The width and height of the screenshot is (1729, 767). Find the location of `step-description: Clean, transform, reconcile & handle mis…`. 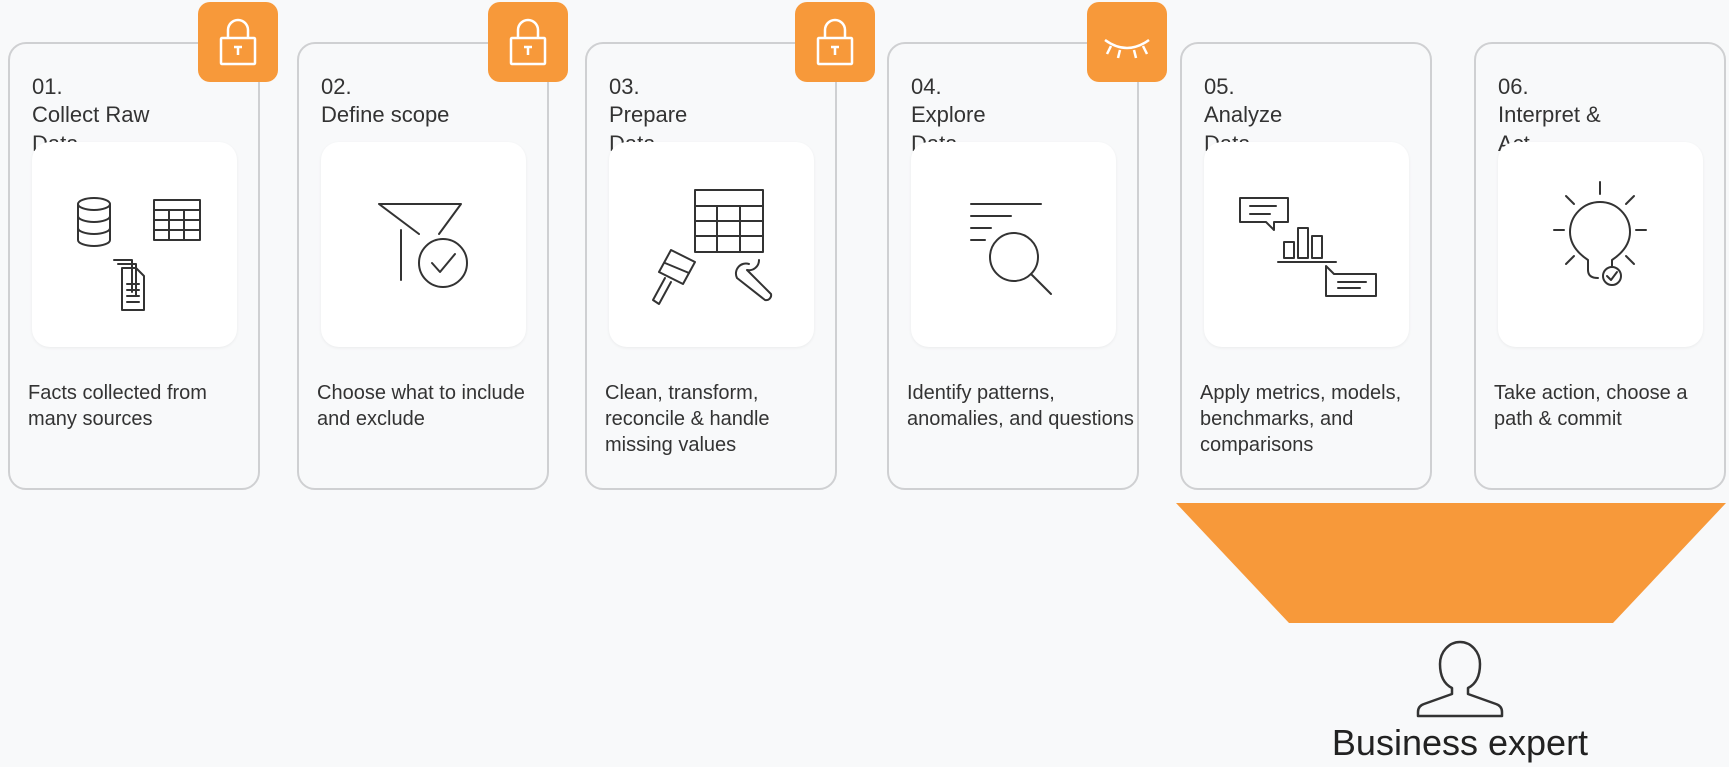

step-description: Clean, transform, reconcile & handle mis… is located at coordinates (687, 419).